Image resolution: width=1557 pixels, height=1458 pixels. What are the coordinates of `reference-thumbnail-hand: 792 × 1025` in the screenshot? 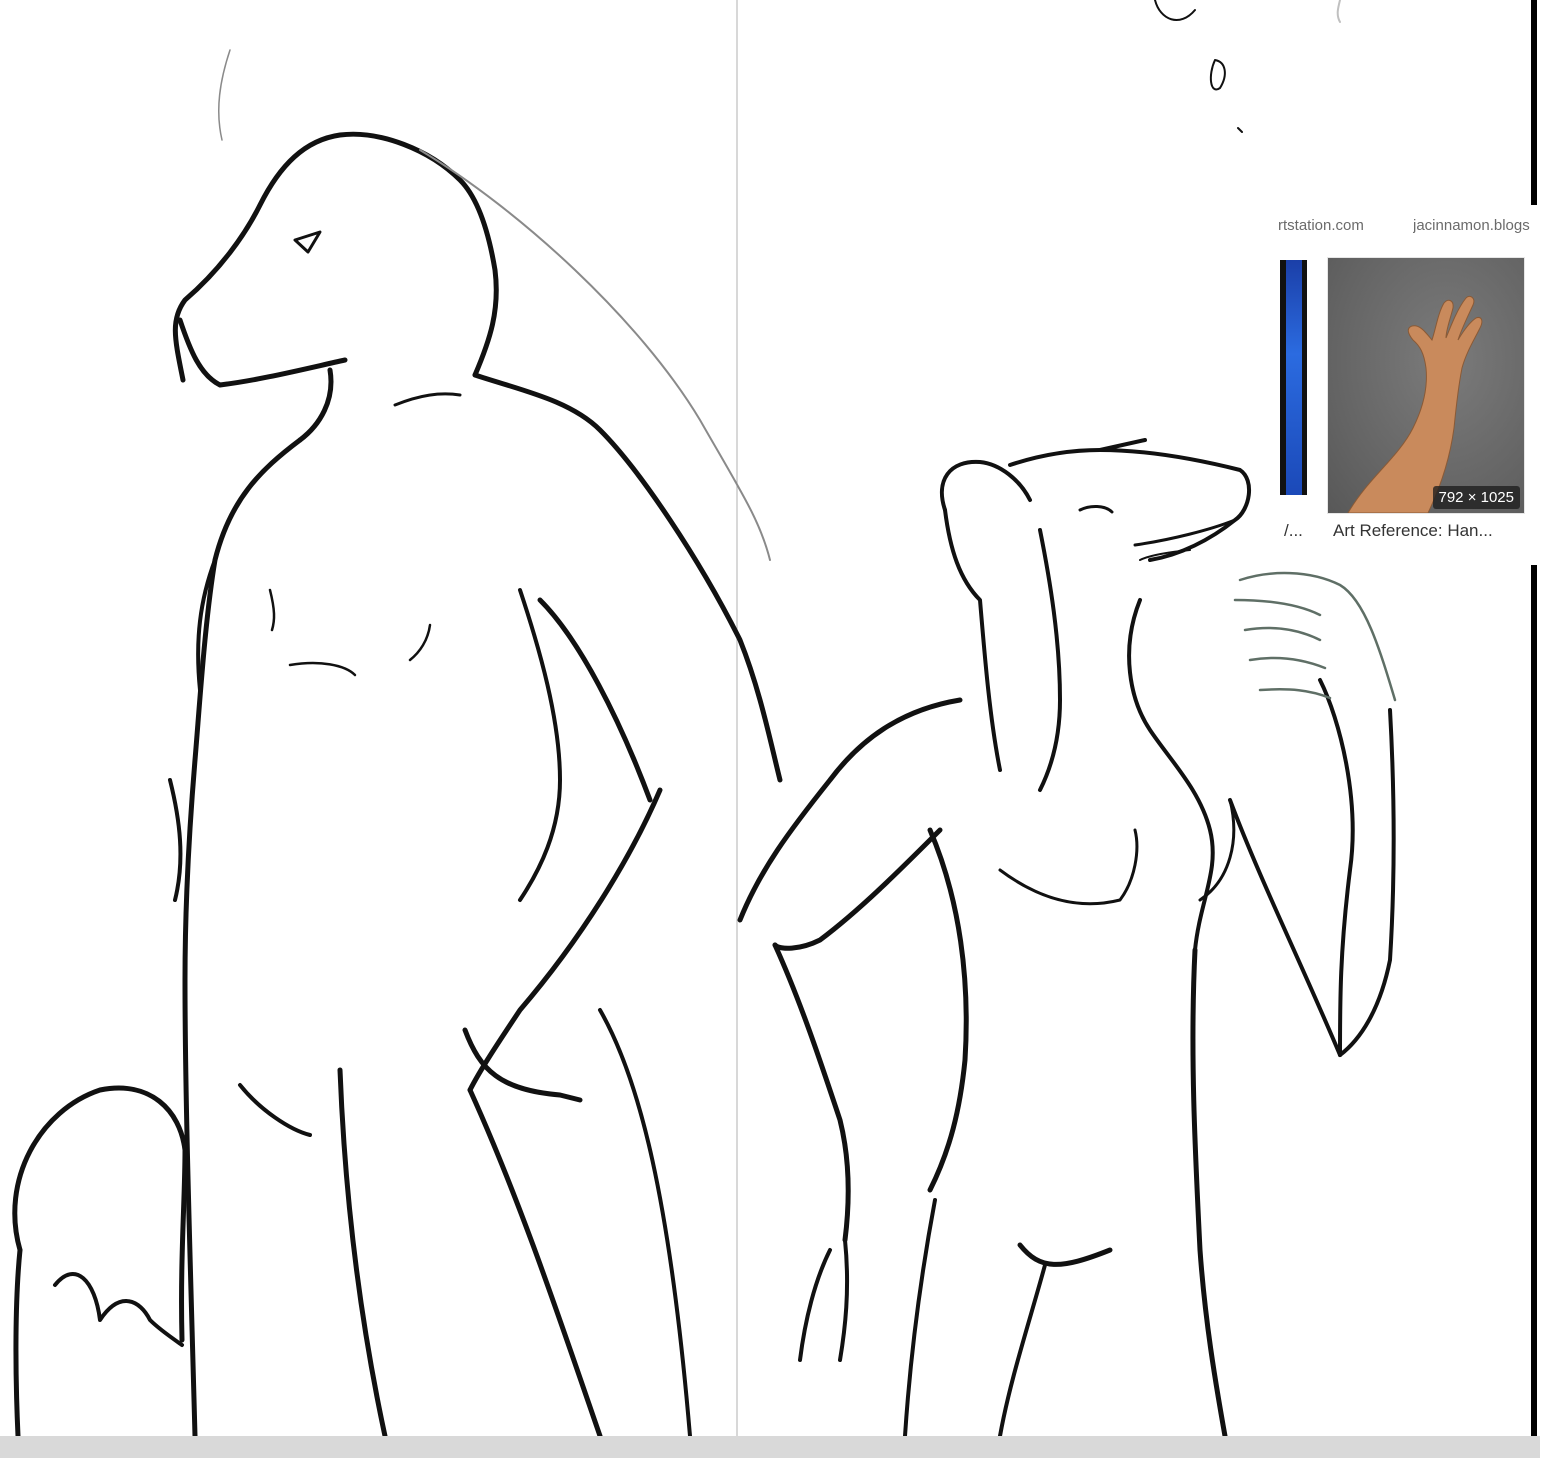 It's located at (1426, 385).